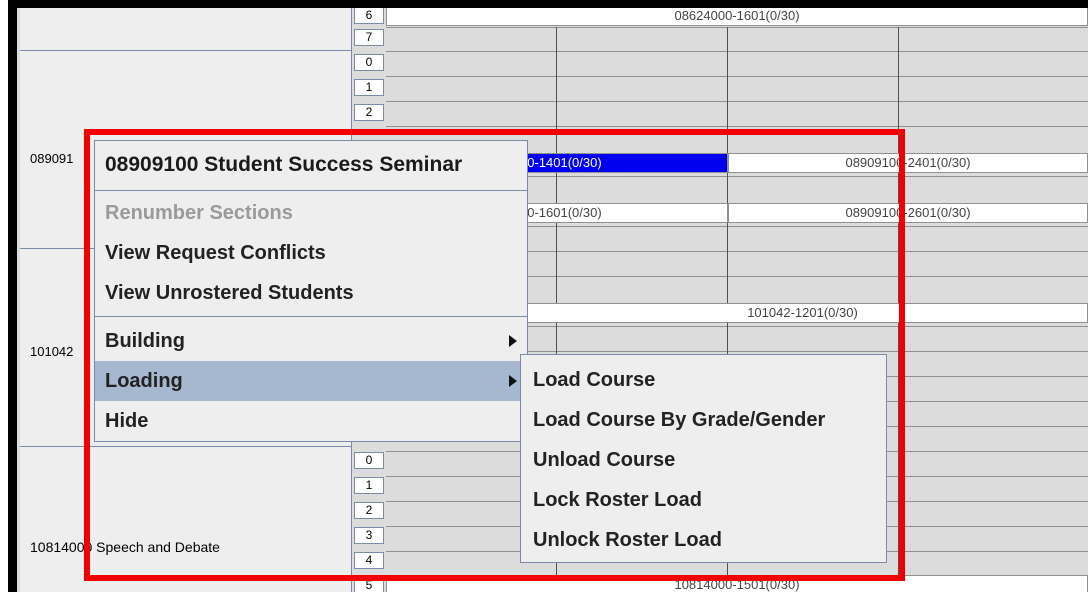  I want to click on period-number: 7, so click(369, 37).